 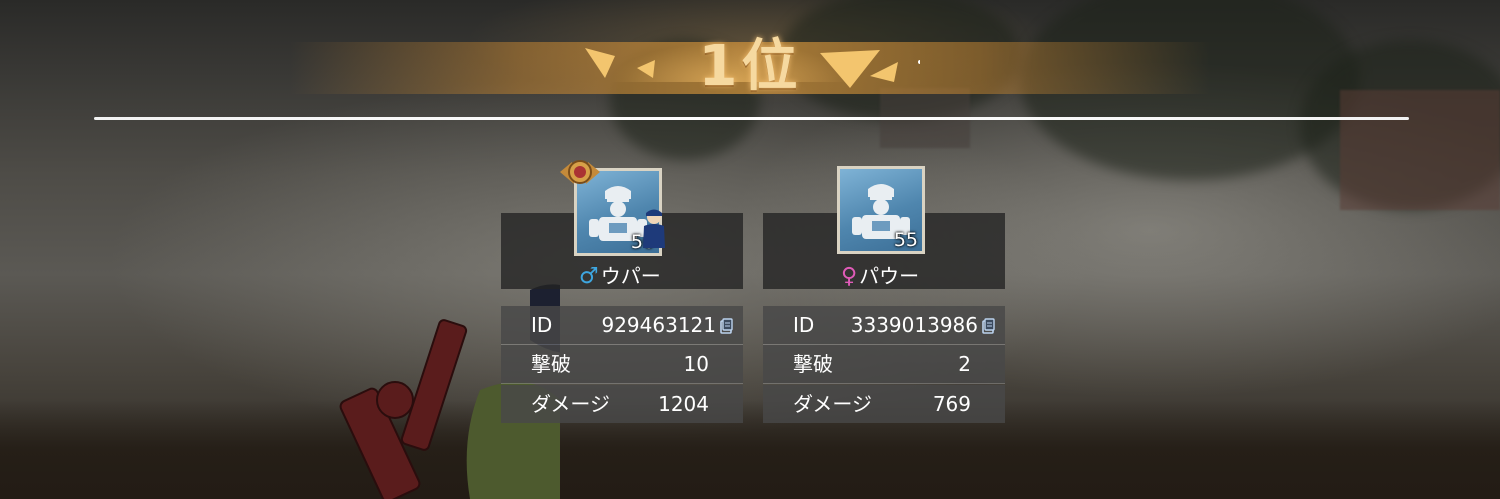 I want to click on id-value: 3339013986, so click(x=923, y=325).